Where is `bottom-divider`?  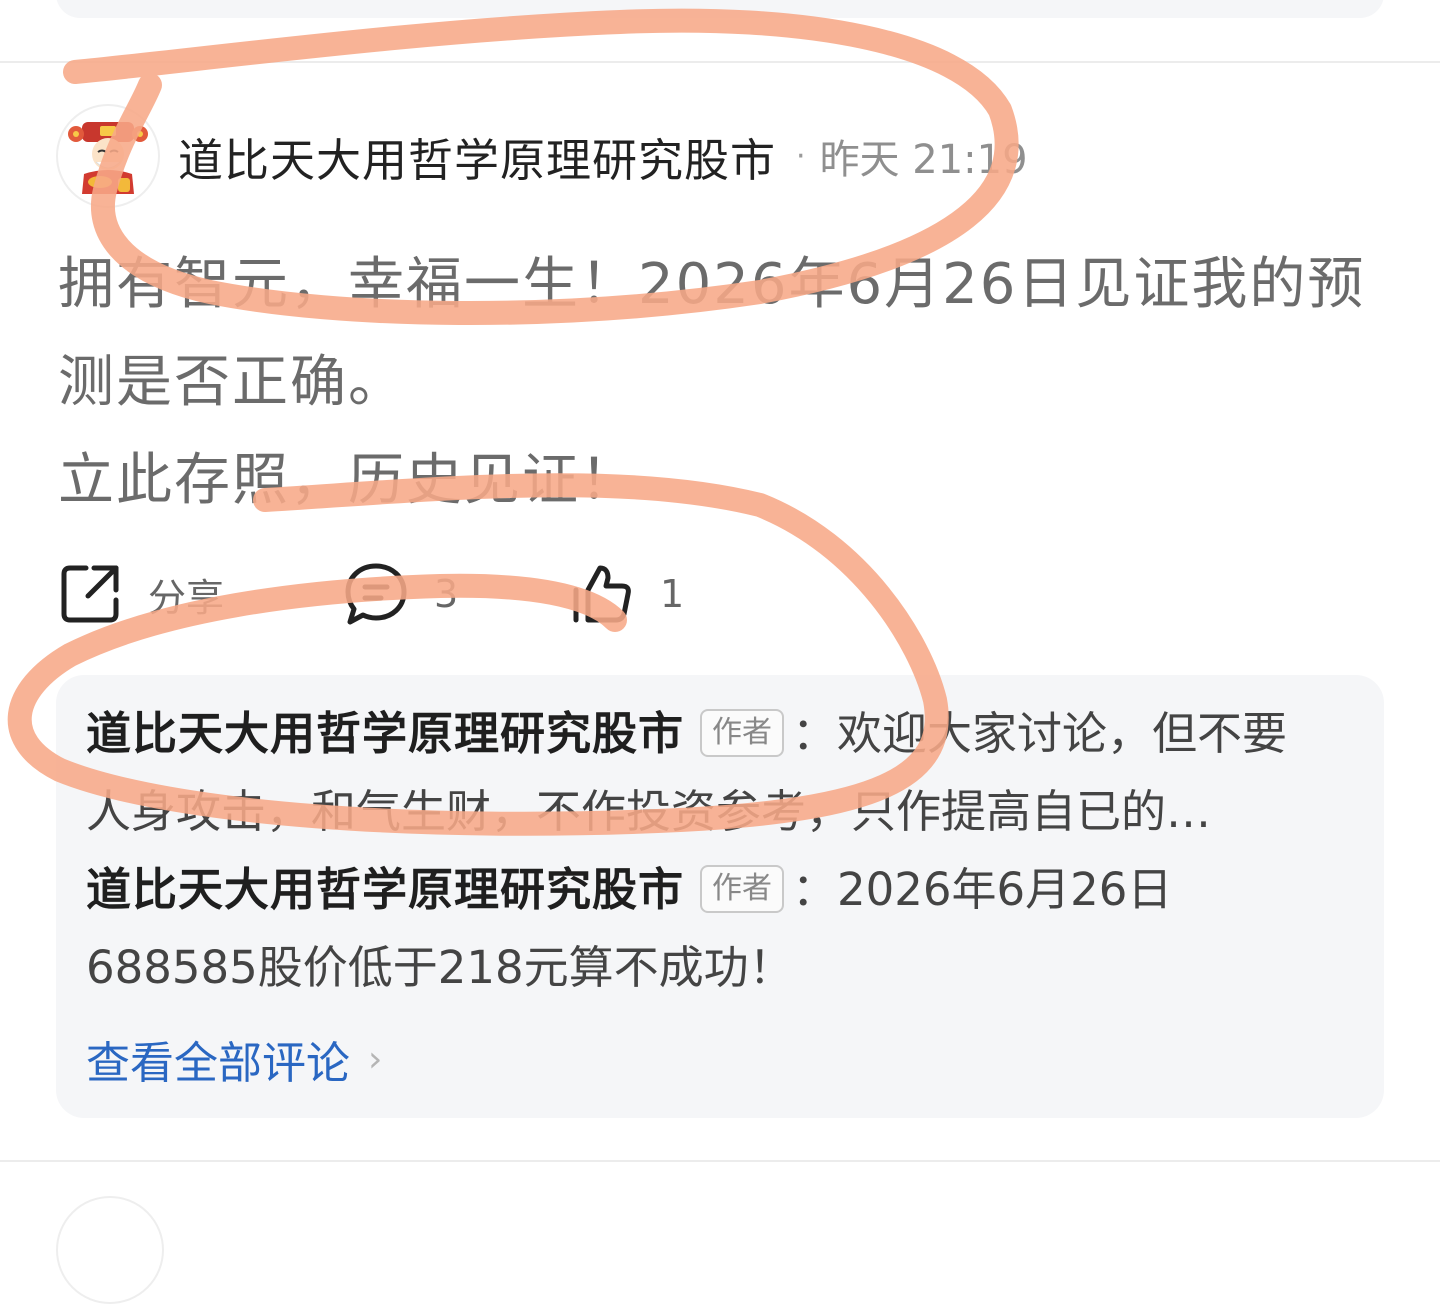 bottom-divider is located at coordinates (720, 1161).